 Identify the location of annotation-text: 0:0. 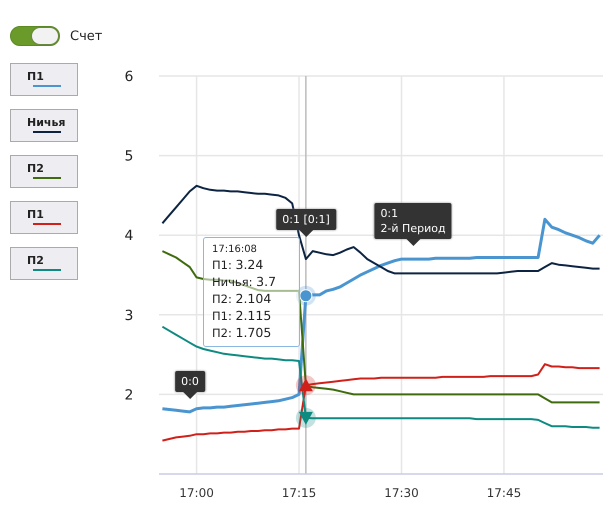
(190, 381).